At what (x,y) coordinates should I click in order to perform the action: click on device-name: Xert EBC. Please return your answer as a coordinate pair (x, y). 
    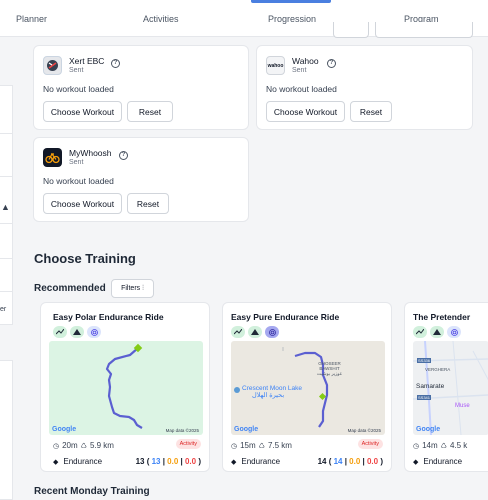
    Looking at the image, I should click on (87, 61).